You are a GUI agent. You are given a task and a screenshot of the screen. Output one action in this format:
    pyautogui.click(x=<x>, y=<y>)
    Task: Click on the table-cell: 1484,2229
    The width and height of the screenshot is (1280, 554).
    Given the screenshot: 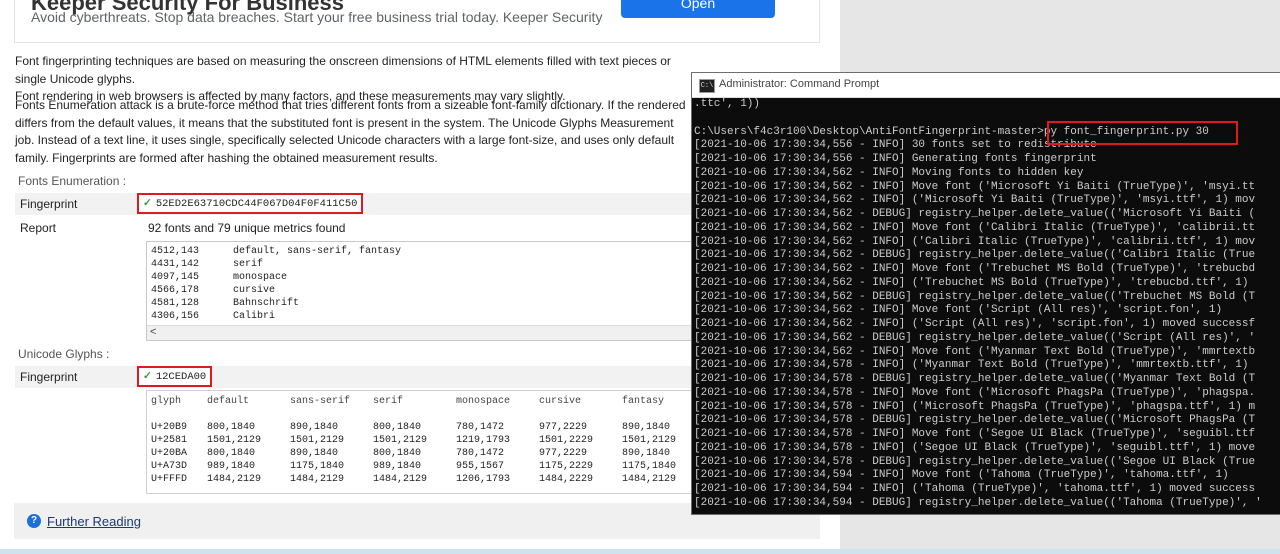 What is the action you would take?
    pyautogui.click(x=566, y=479)
    